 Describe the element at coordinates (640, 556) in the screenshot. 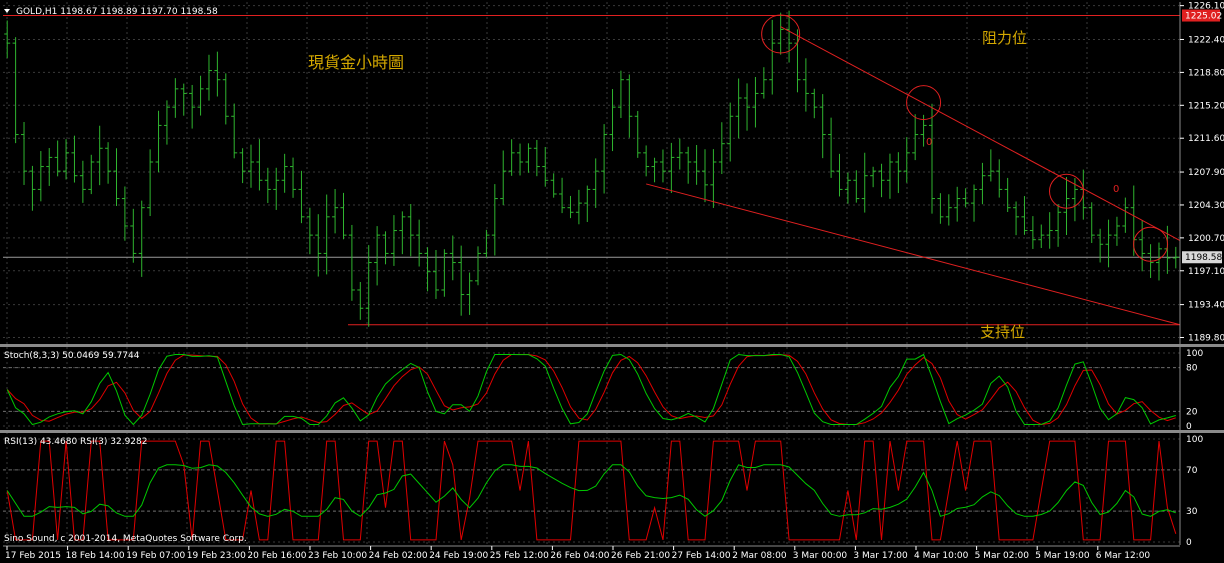

I see `time-tick-label: 26 Feb 21:00` at that location.